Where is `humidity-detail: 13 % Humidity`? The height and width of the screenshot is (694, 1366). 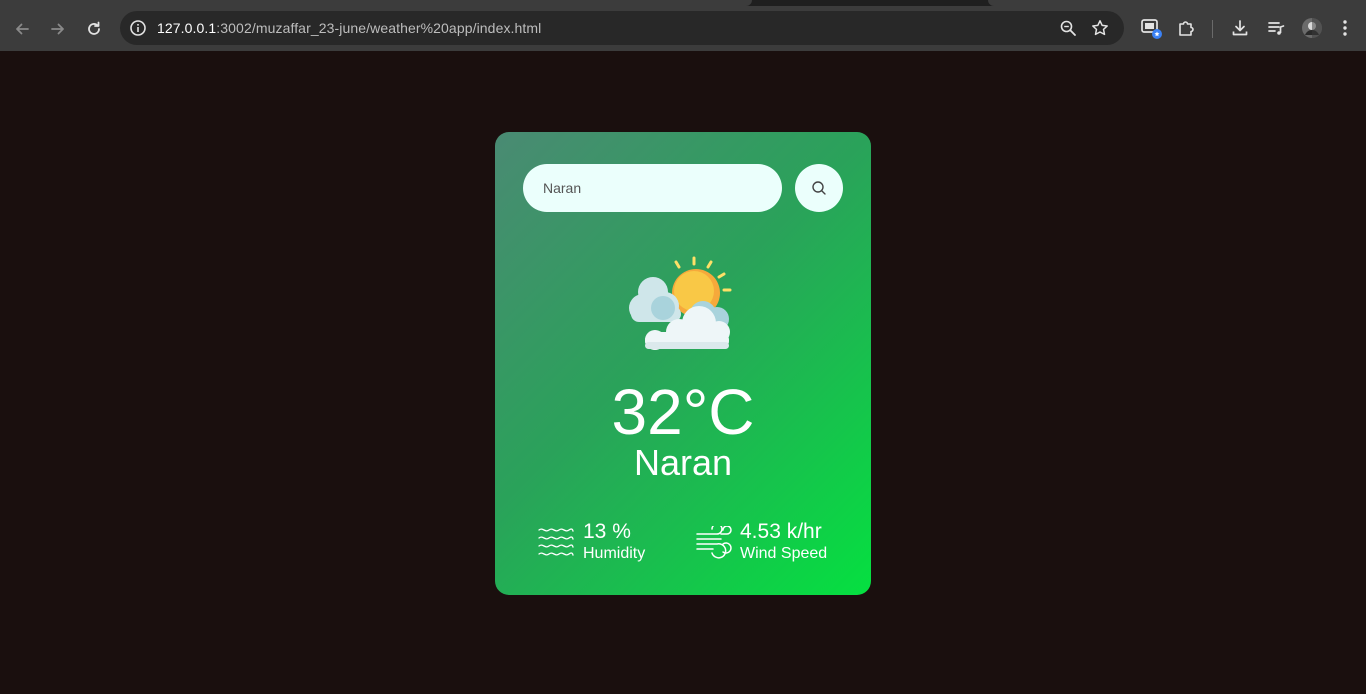
humidity-detail: 13 % Humidity is located at coordinates (602, 542).